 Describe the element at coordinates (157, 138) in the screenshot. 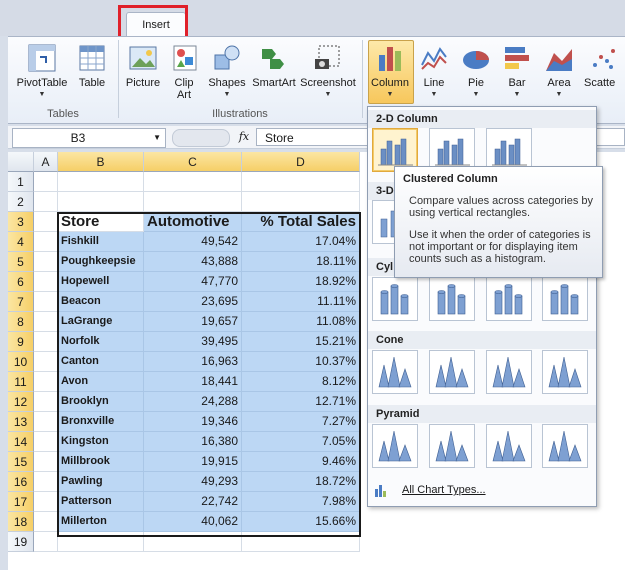

I see `name-box-dropdown-icon: ▼` at that location.